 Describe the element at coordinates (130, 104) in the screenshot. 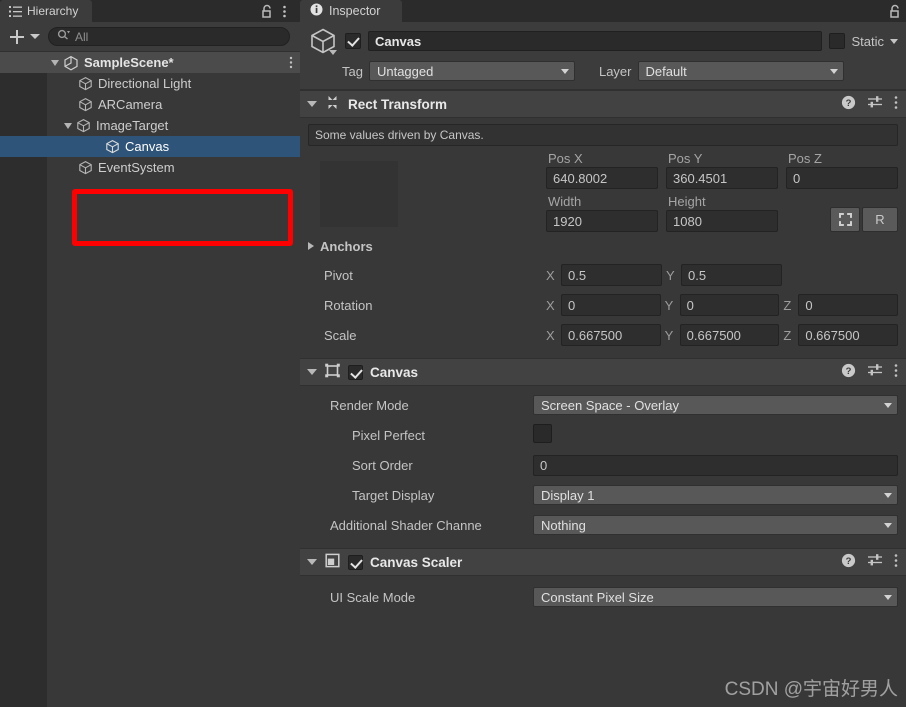

I see `hierarchy-item-label: ARCamera` at that location.